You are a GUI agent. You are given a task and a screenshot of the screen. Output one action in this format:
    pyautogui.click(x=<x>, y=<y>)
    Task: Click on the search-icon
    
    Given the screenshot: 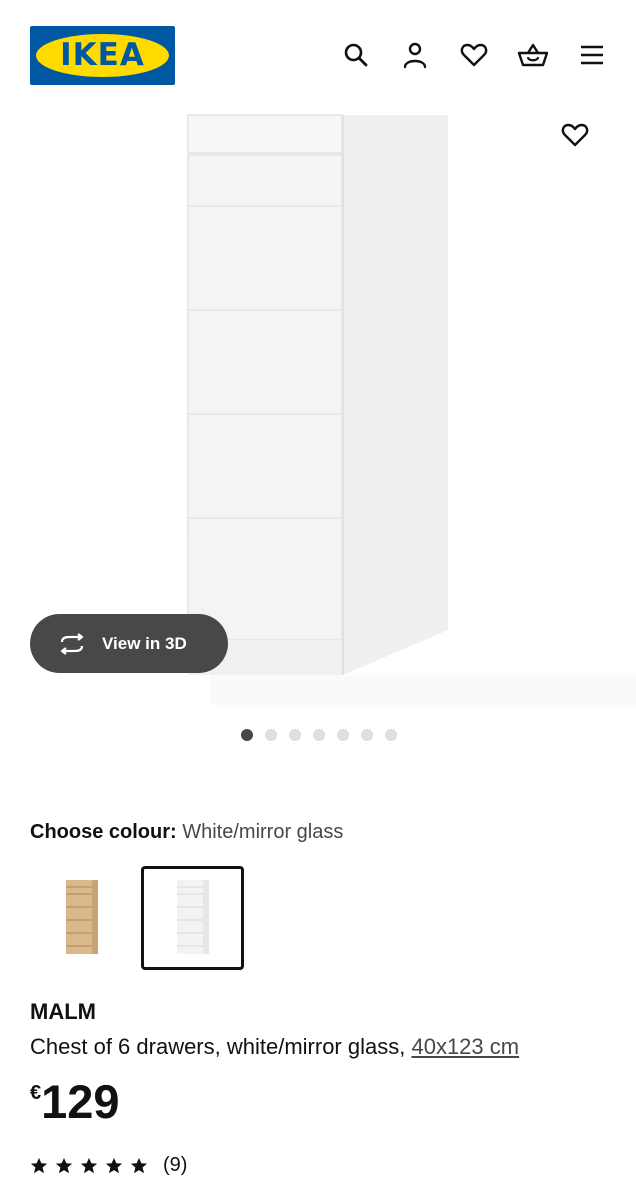 What is the action you would take?
    pyautogui.click(x=356, y=55)
    